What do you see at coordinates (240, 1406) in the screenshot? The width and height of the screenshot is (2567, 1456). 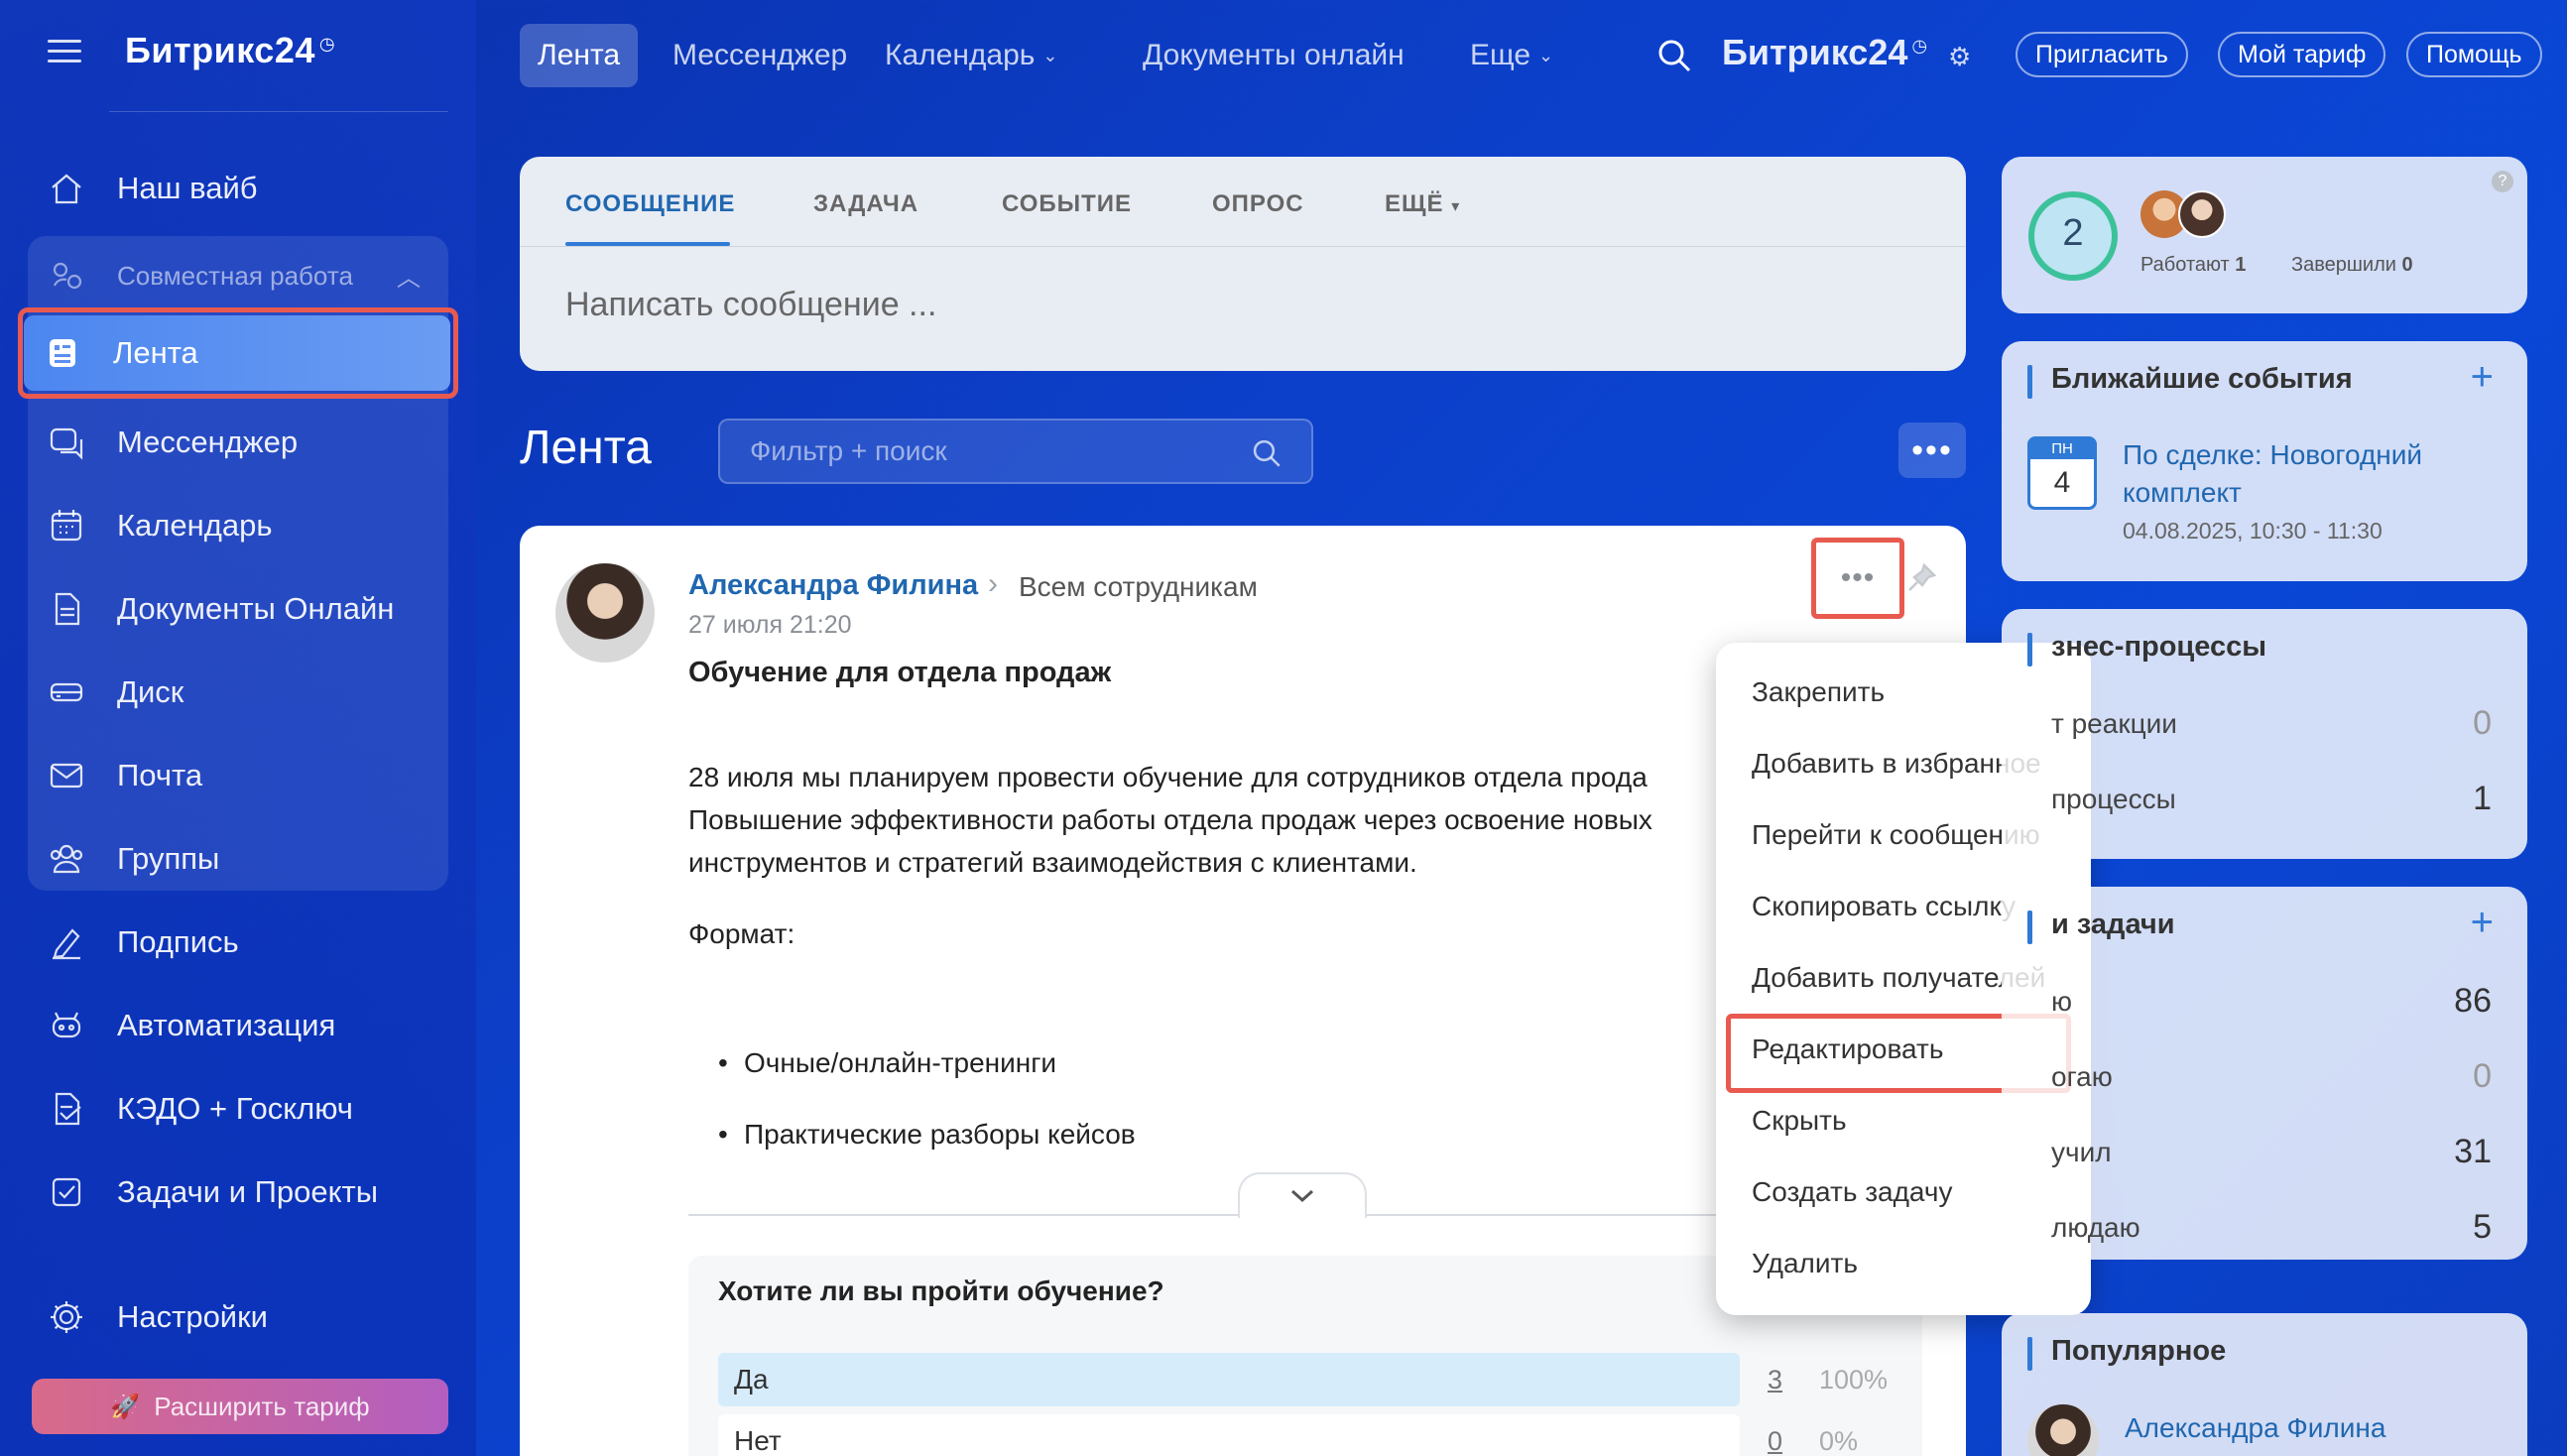 I see `upgrade-tariff-button: 🚀 Расширить тариф` at bounding box center [240, 1406].